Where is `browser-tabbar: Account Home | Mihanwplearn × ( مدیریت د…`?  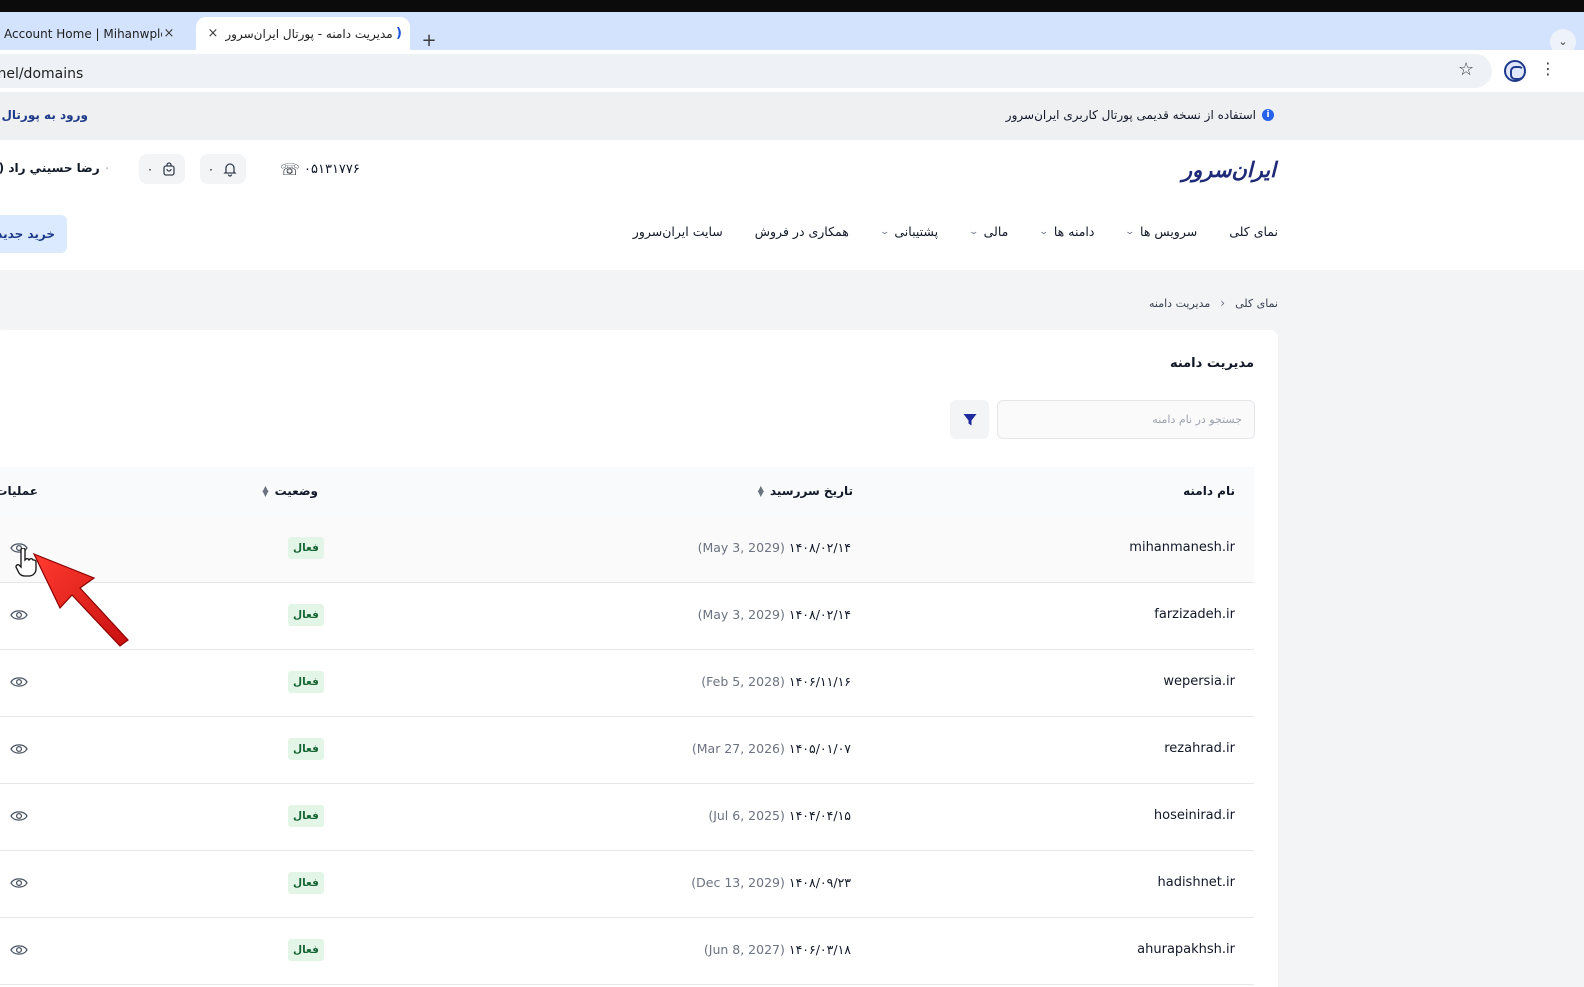
browser-tabbar: Account Home | Mihanwplearn × ( مدیریت د… is located at coordinates (792, 33).